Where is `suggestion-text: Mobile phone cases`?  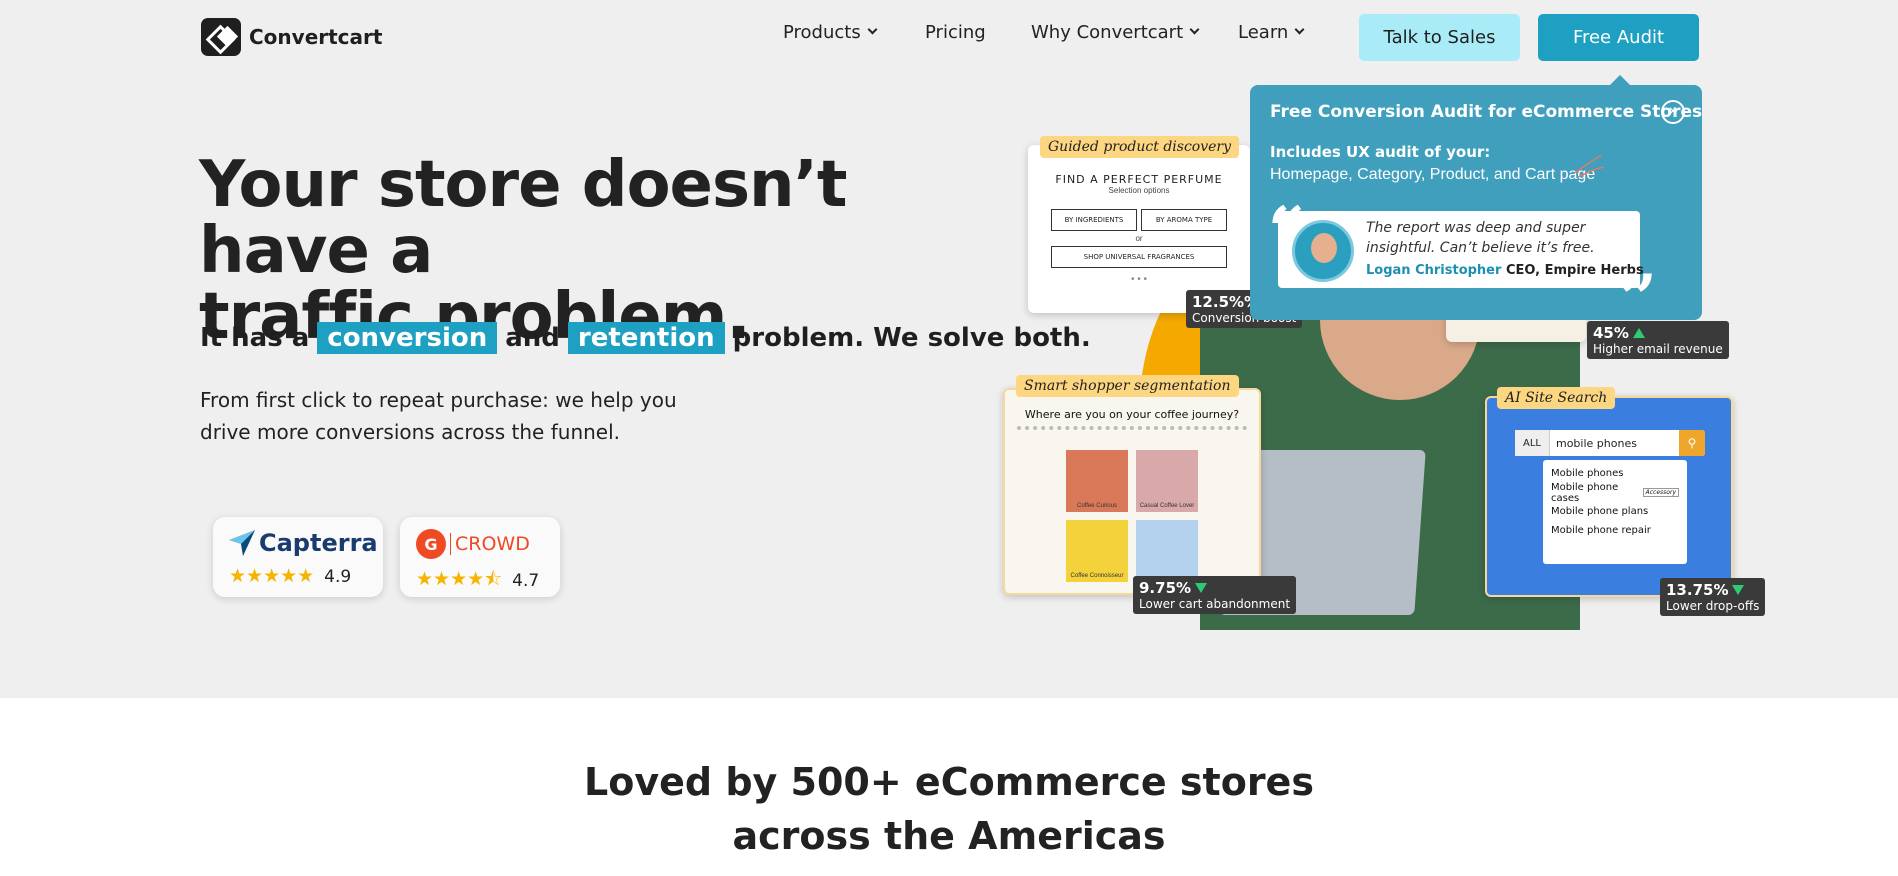
suggestion-text: Mobile phone cases is located at coordinates (1585, 492).